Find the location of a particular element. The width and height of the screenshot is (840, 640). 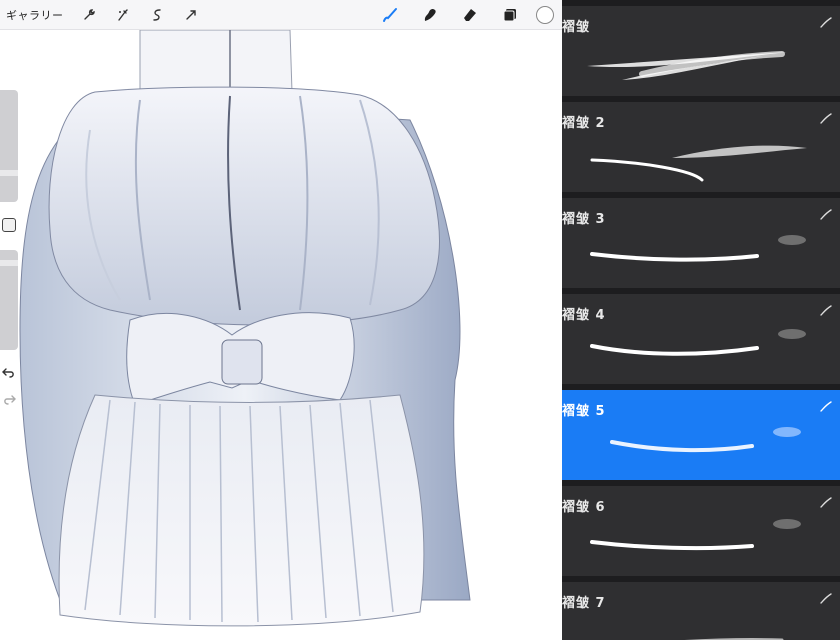

wrench-icon is located at coordinates (89, 15).